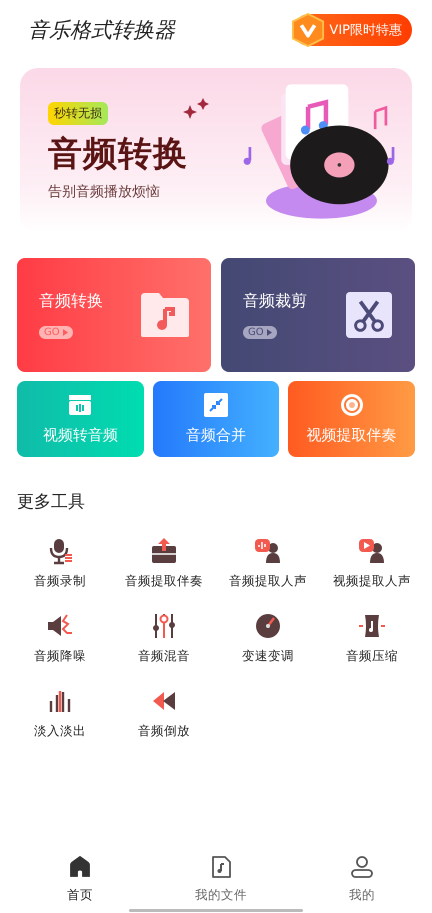 Image resolution: width=432 pixels, height=913 pixels. What do you see at coordinates (80, 867) in the screenshot?
I see `home-icon` at bounding box center [80, 867].